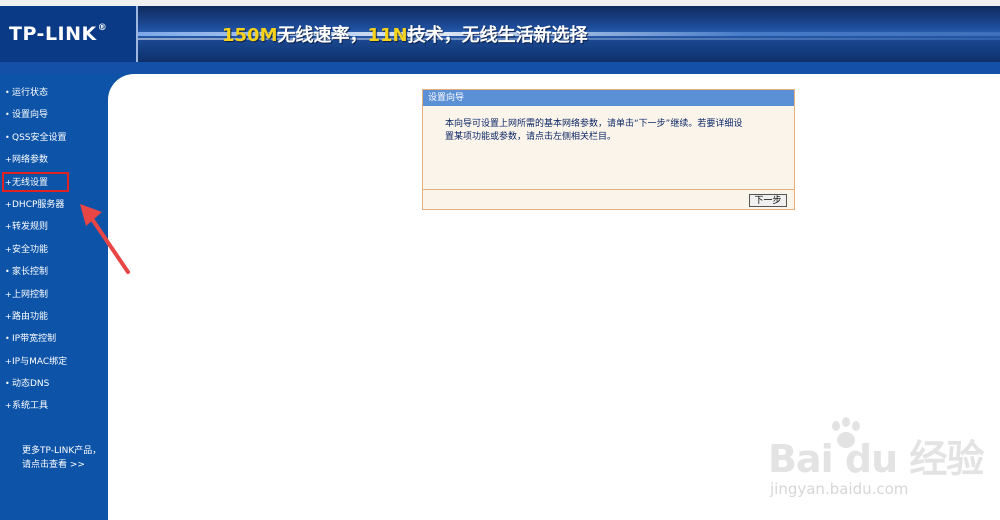  I want to click on more-products-line-2: 请点击查看 >>, so click(53, 465).